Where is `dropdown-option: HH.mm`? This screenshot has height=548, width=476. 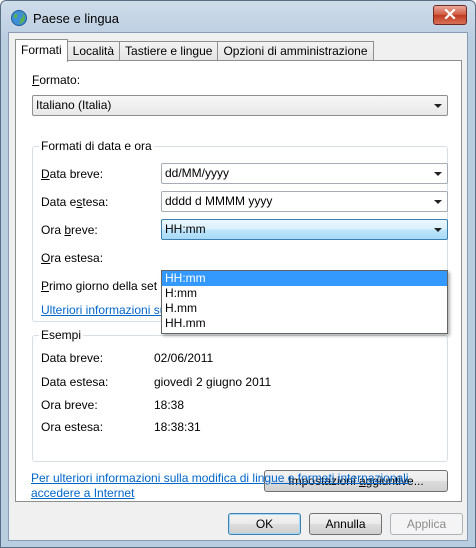
dropdown-option: HH.mm is located at coordinates (304, 323).